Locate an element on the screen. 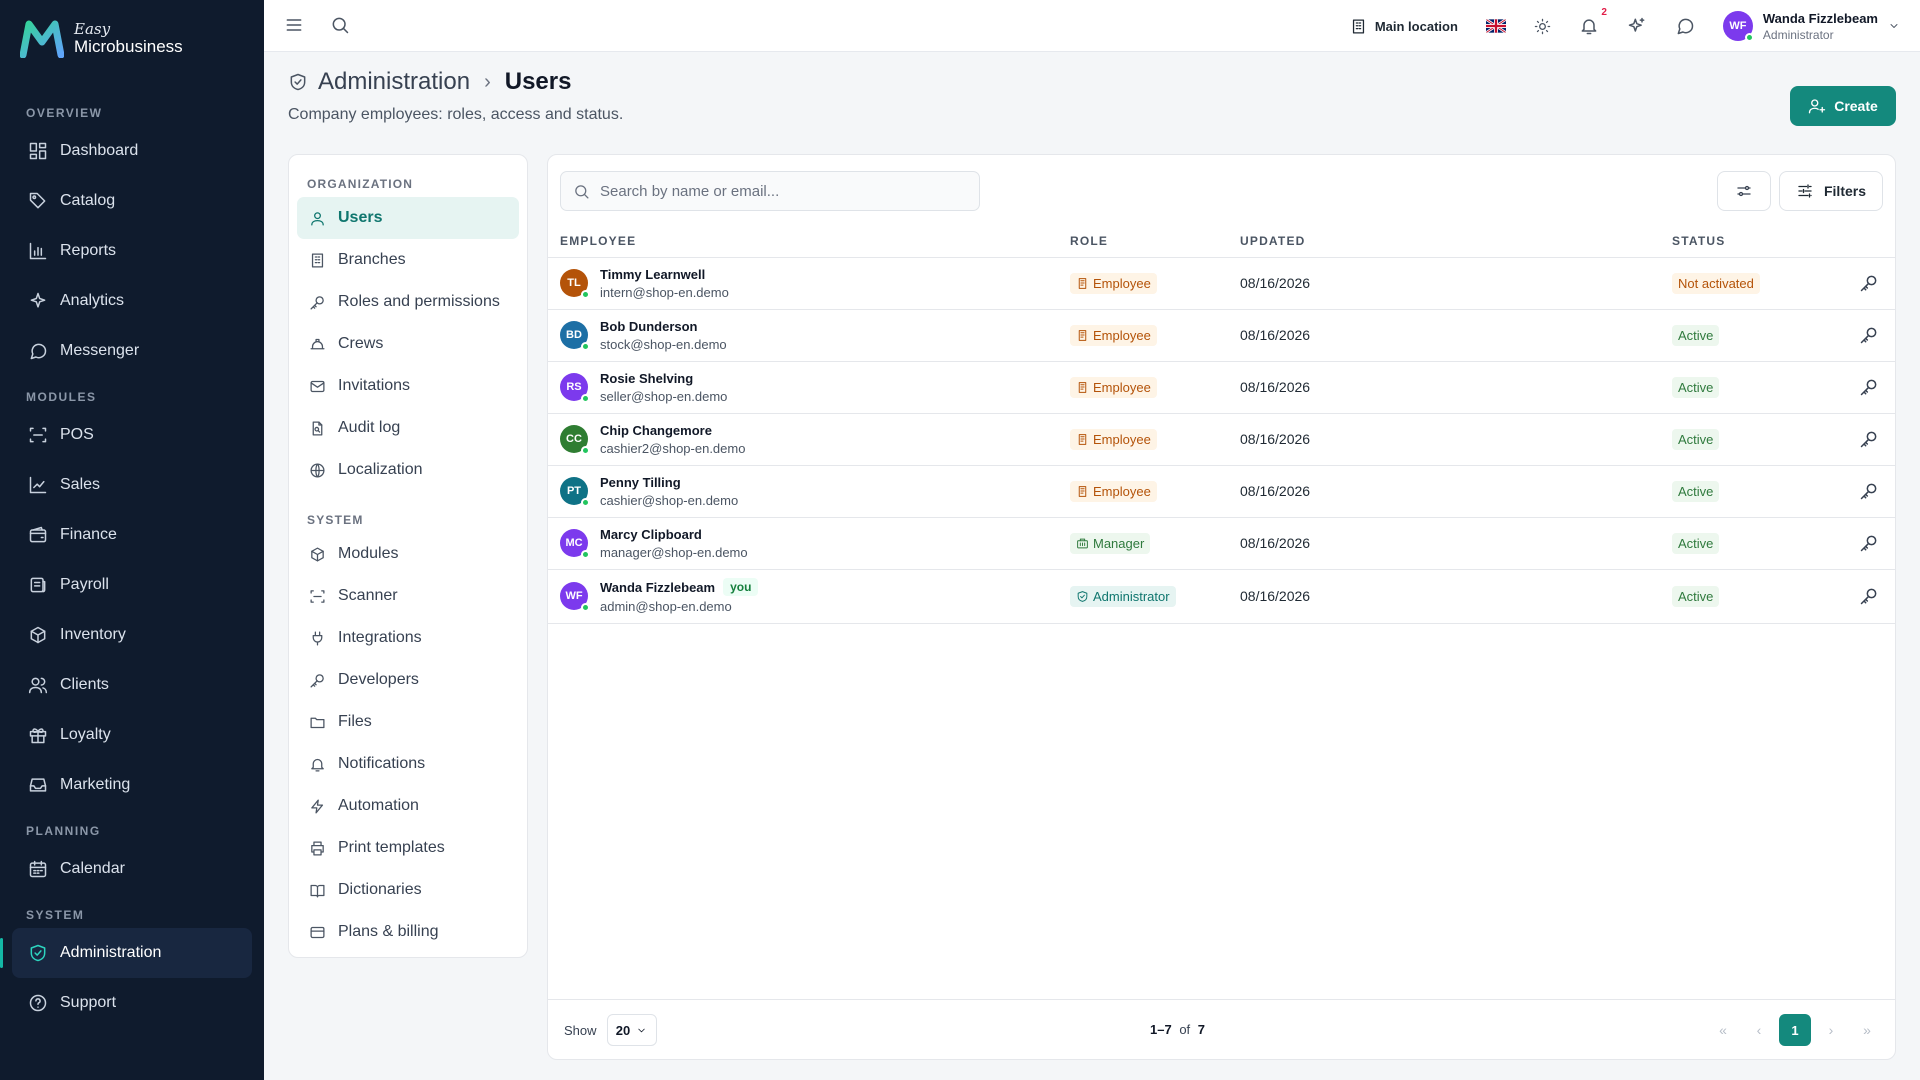 The width and height of the screenshot is (1920, 1080). nav-item-inventory: Inventory is located at coordinates (132, 635).